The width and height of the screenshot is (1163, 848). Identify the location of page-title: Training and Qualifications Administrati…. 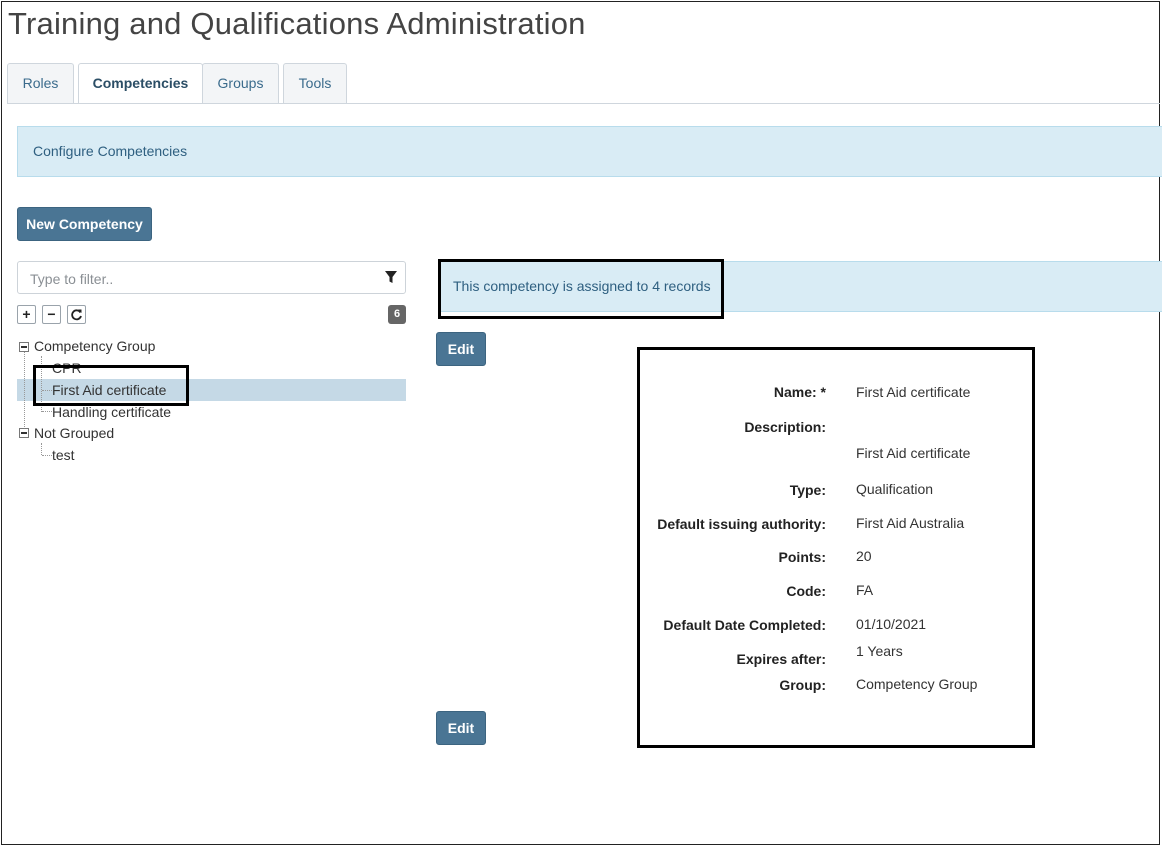
(297, 23).